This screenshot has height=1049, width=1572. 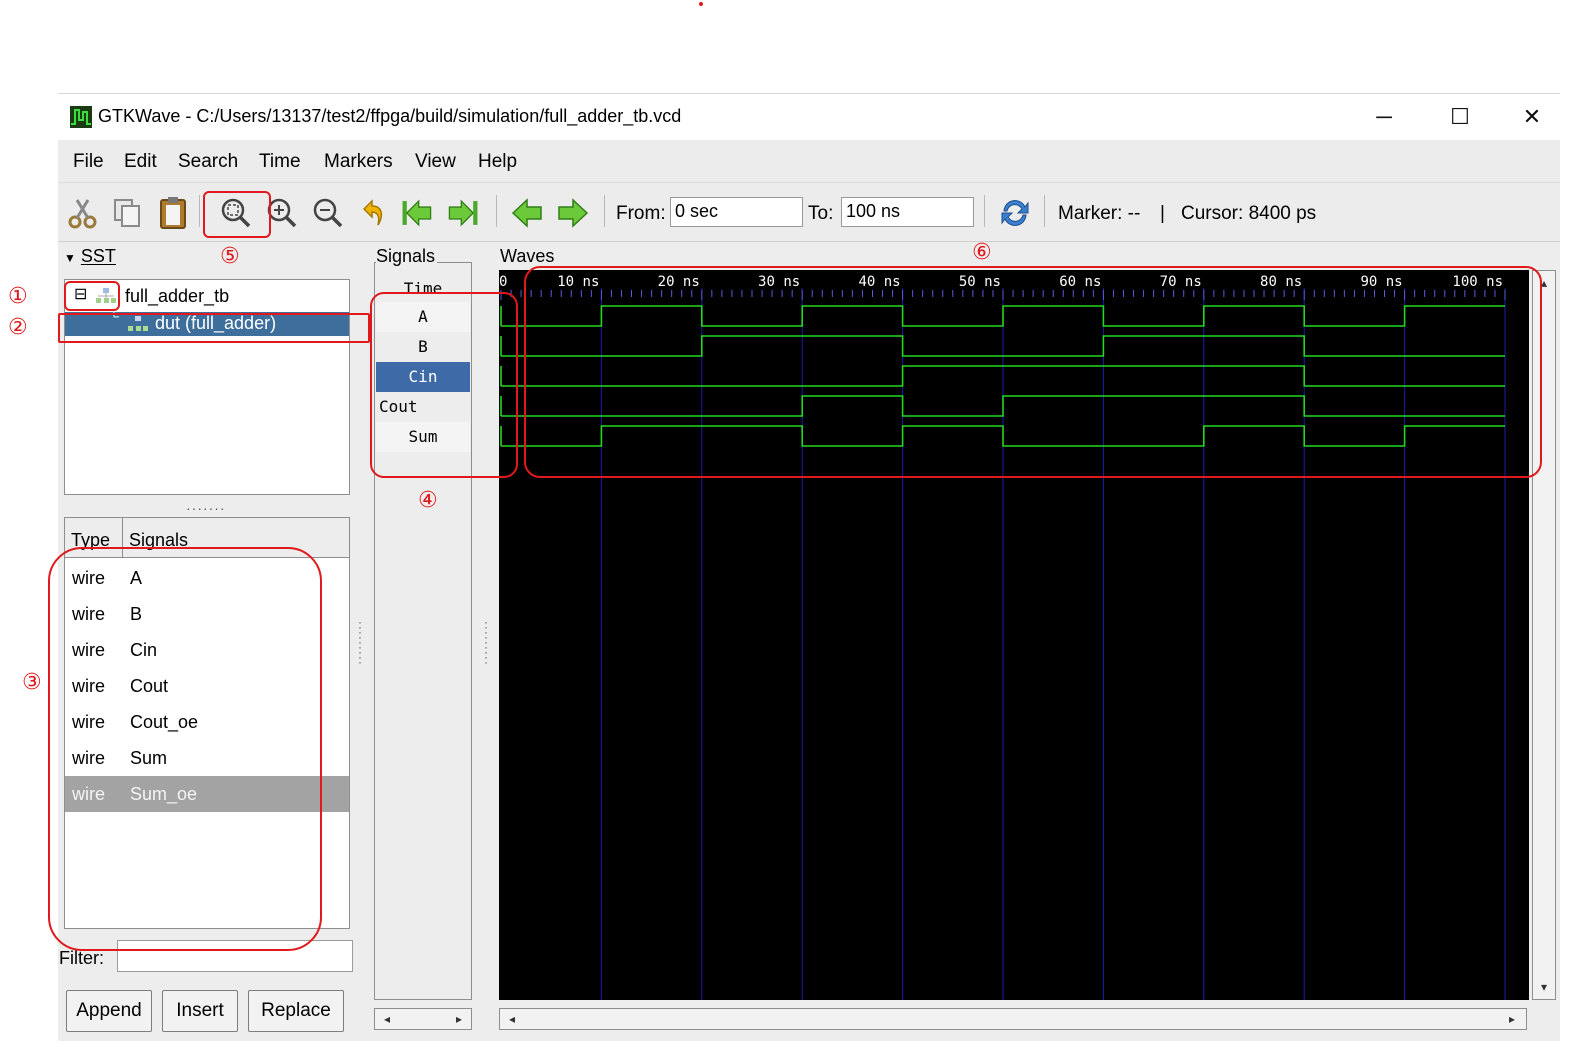 I want to click on marker-readout: Marker: --, so click(x=1099, y=213).